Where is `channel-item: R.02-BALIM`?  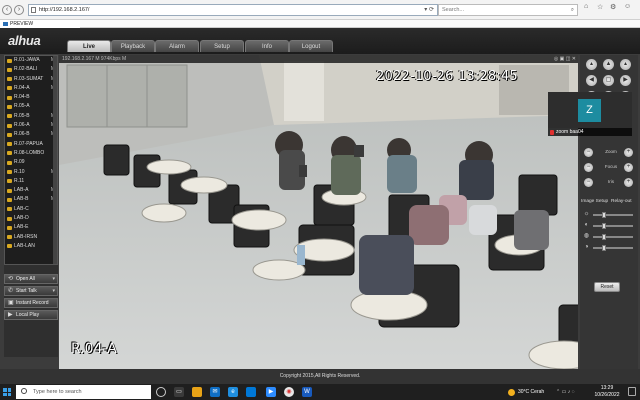
channel-item: R.02-BALIM is located at coordinates (31, 69).